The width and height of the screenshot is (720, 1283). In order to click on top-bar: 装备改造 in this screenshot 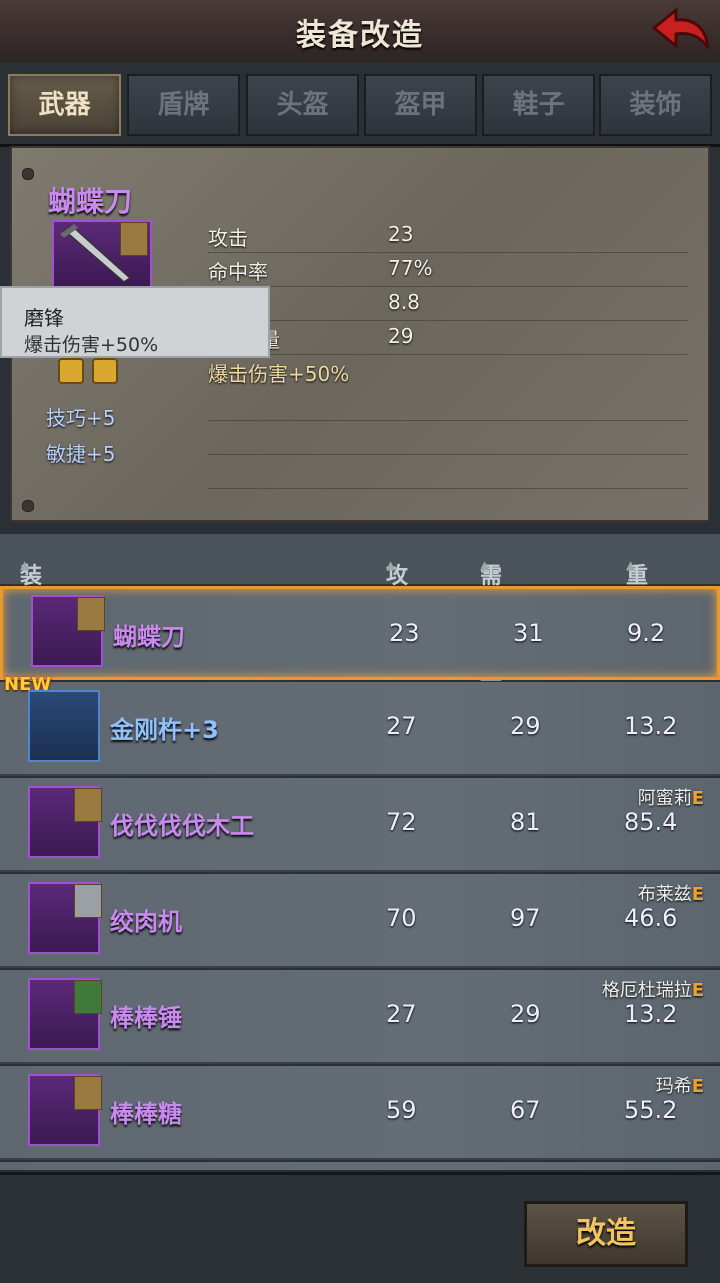, I will do `click(360, 32)`.